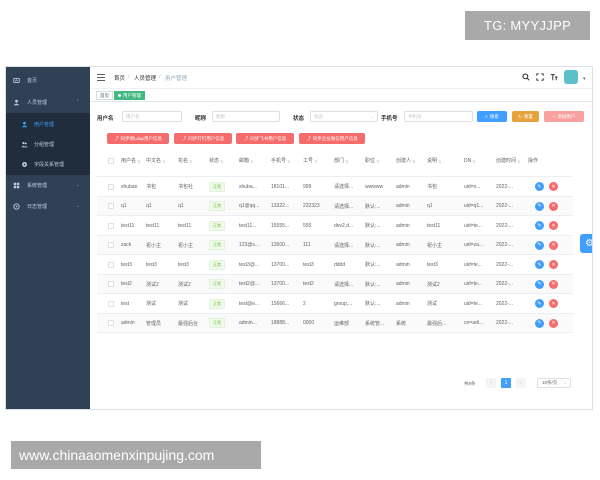  I want to click on table-cell-nickname: 最强后台, so click(190, 324).